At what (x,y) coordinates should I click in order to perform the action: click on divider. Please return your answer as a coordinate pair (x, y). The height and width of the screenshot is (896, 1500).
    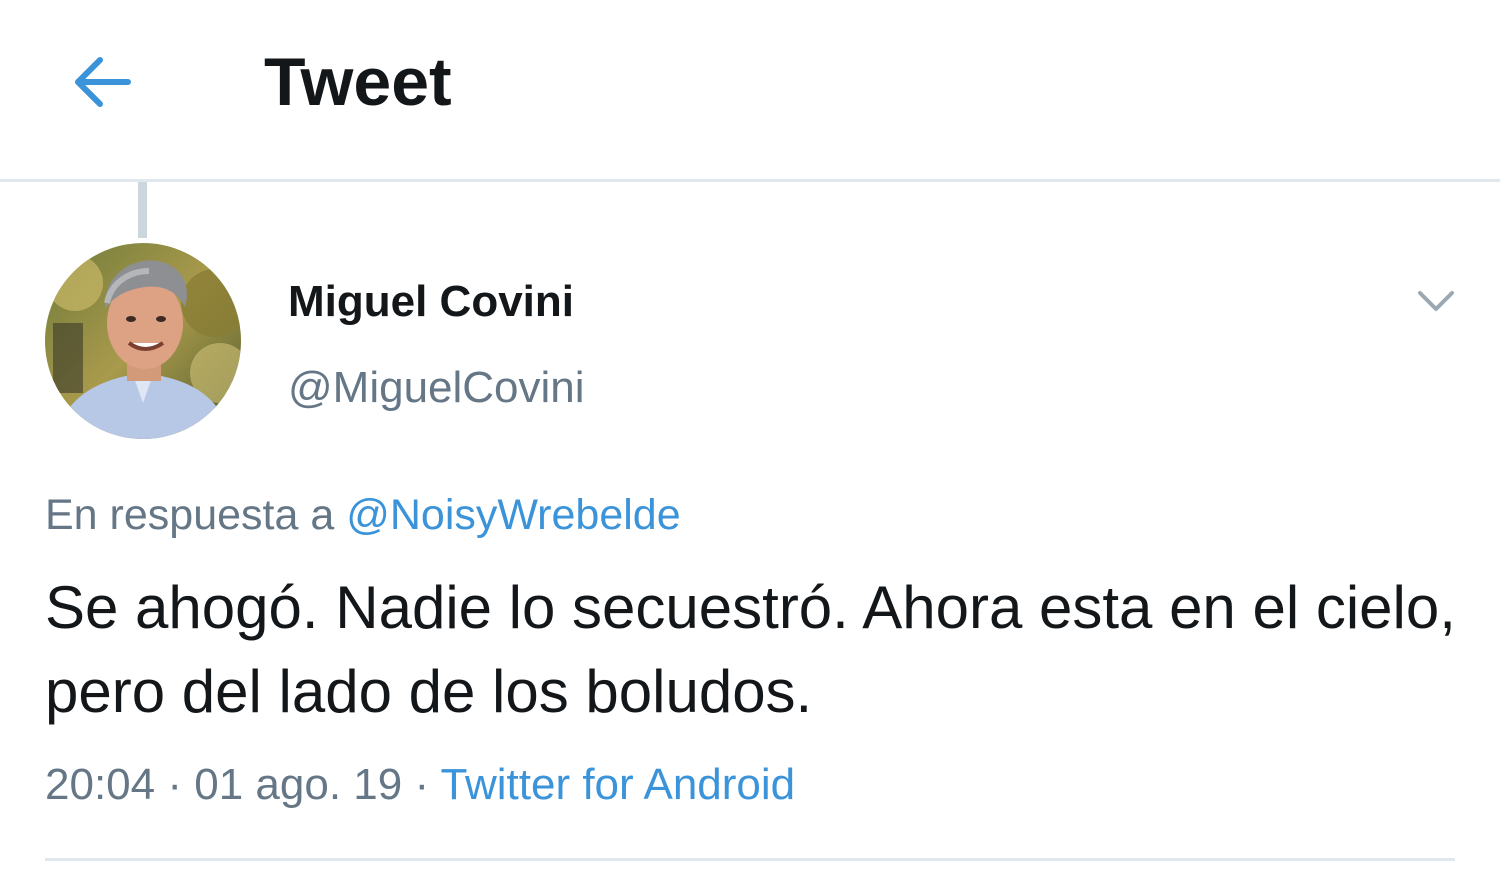
    Looking at the image, I should click on (750, 859).